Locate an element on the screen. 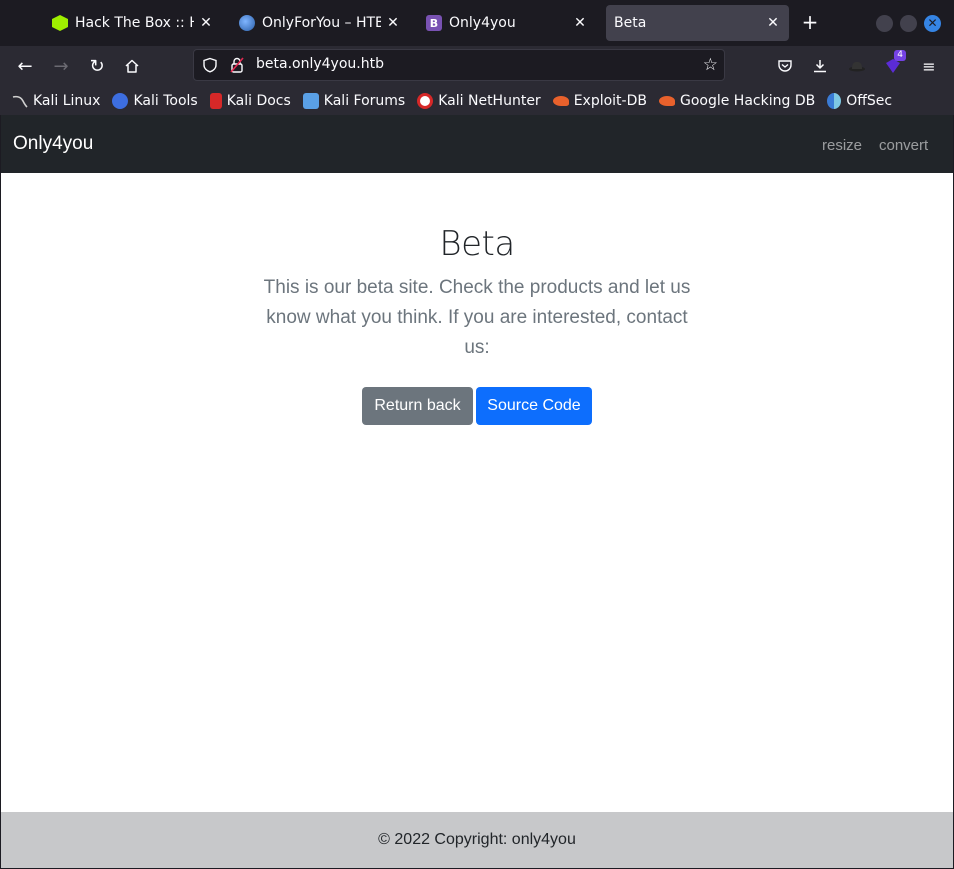 The image size is (954, 869). copyright-text: © 2022 Copyright: only4you is located at coordinates (477, 839).